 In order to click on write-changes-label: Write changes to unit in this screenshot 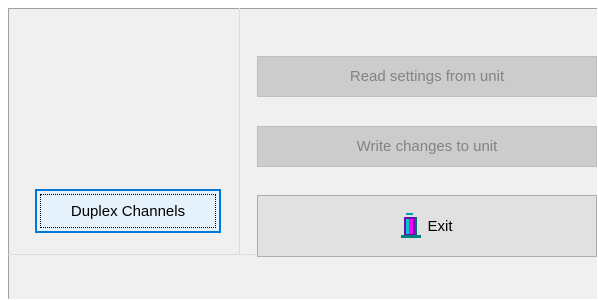, I will do `click(427, 146)`.